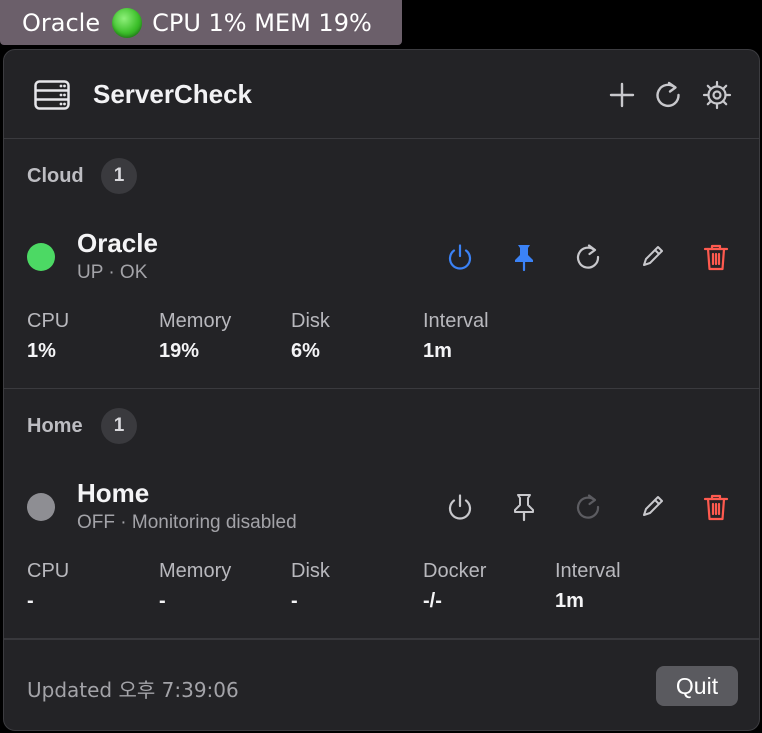 The image size is (762, 733). Describe the element at coordinates (133, 690) in the screenshot. I see `last-updated-text: Updated 오후 7:39:06` at that location.